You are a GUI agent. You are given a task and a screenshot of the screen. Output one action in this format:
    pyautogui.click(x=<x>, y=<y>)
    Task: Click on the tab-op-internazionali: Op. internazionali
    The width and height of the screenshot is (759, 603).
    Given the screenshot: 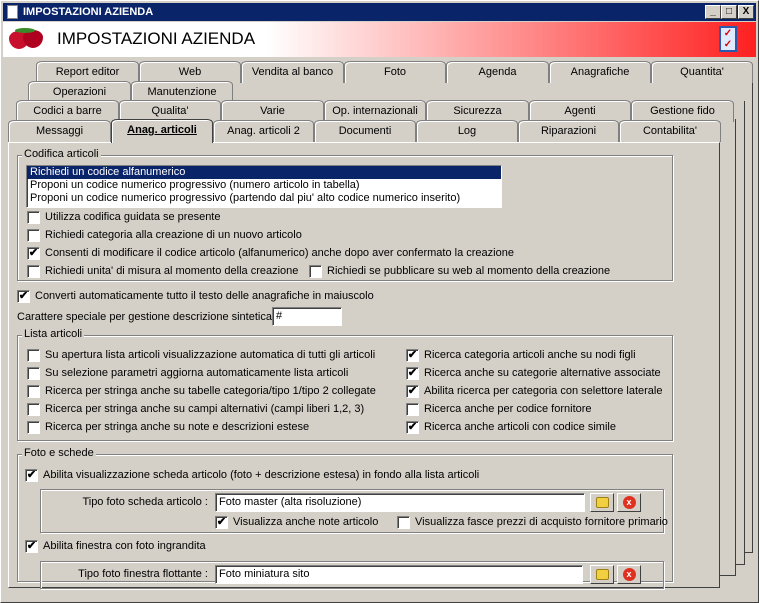 What is the action you would take?
    pyautogui.click(x=375, y=111)
    